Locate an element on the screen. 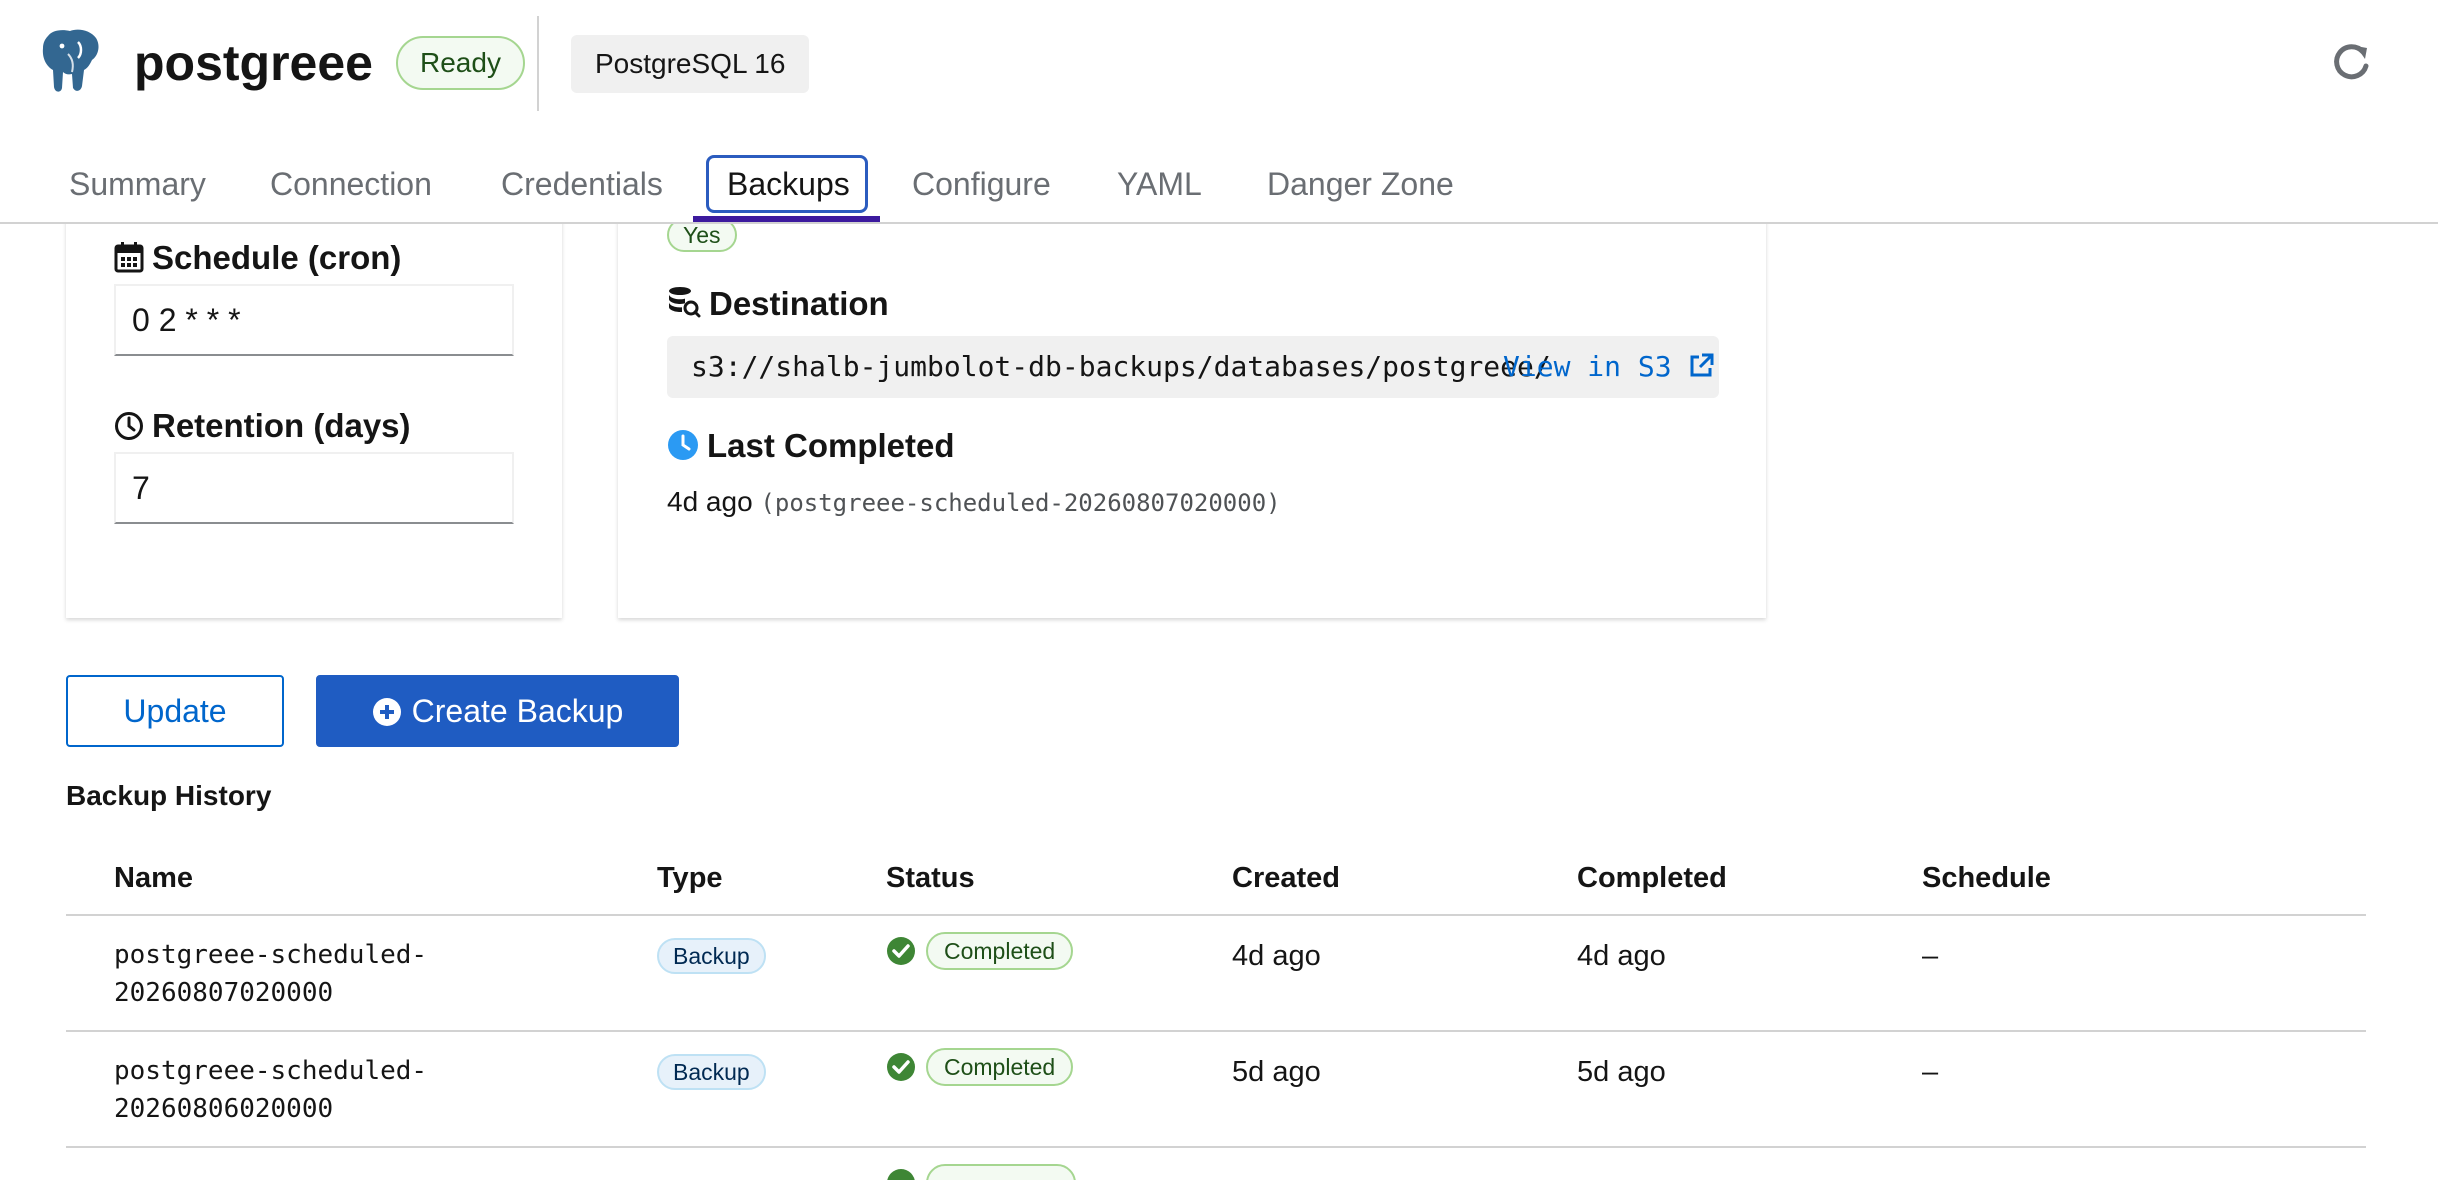 This screenshot has width=2438, height=1180. clock-filled-icon is located at coordinates (683, 445).